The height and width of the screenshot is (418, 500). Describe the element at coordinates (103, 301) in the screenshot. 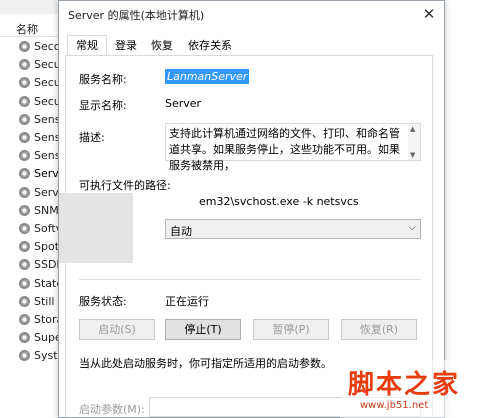

I see `service-status-label: 服务状态:` at that location.